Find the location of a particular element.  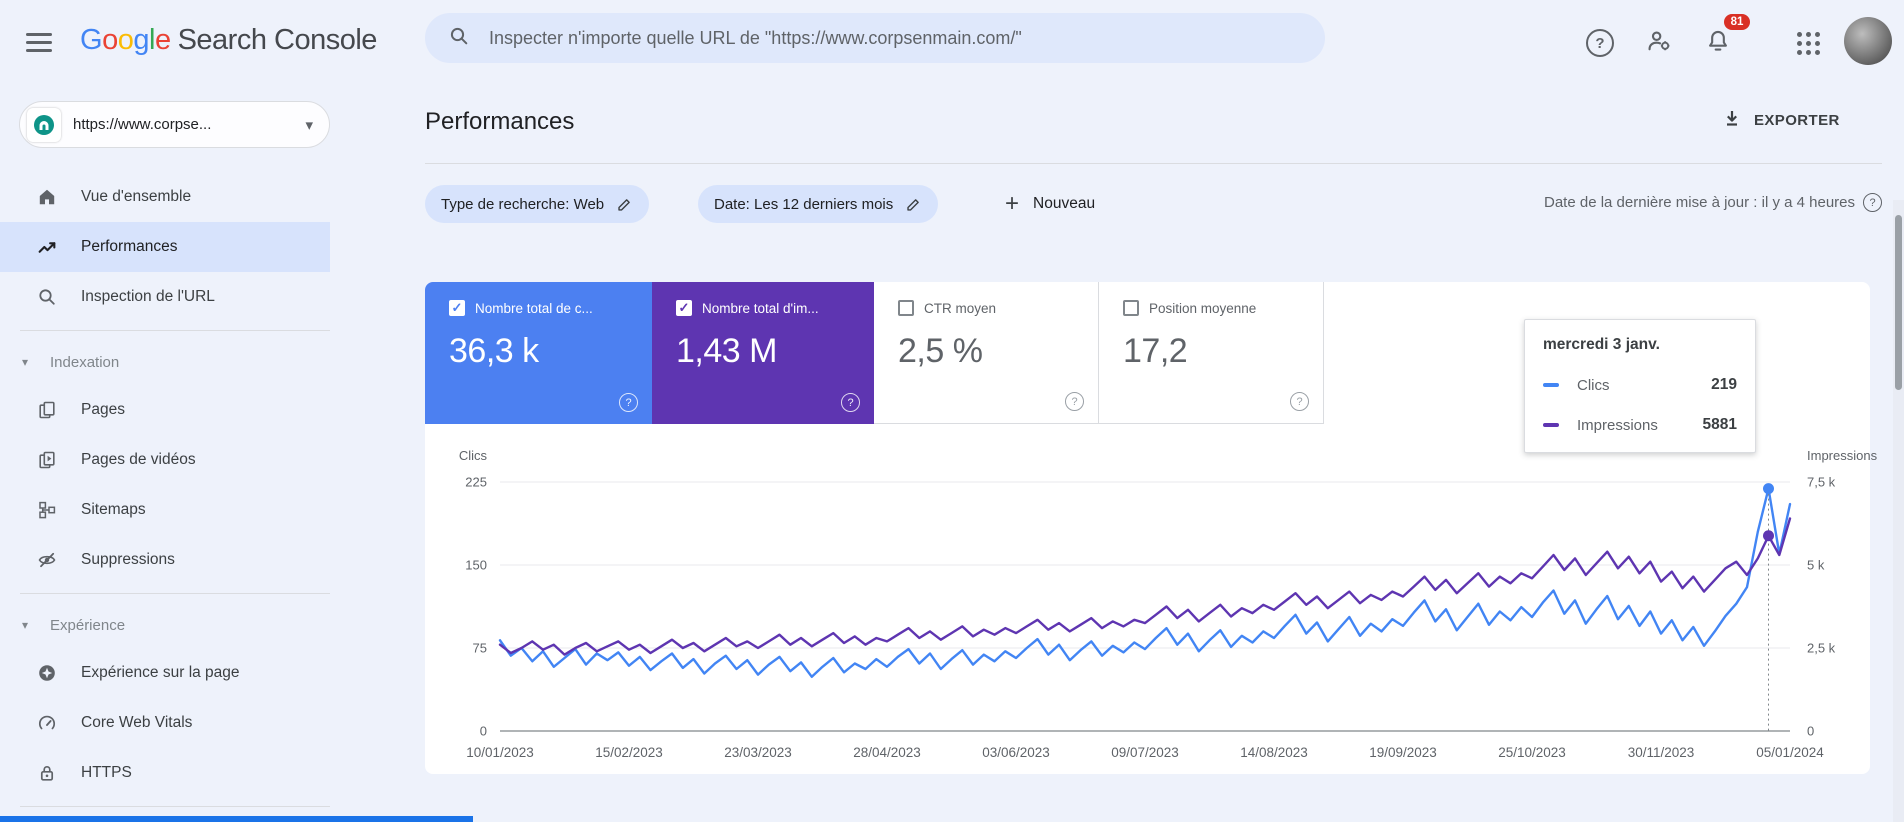

new-filter-button: + Nouveau is located at coordinates (1050, 204).